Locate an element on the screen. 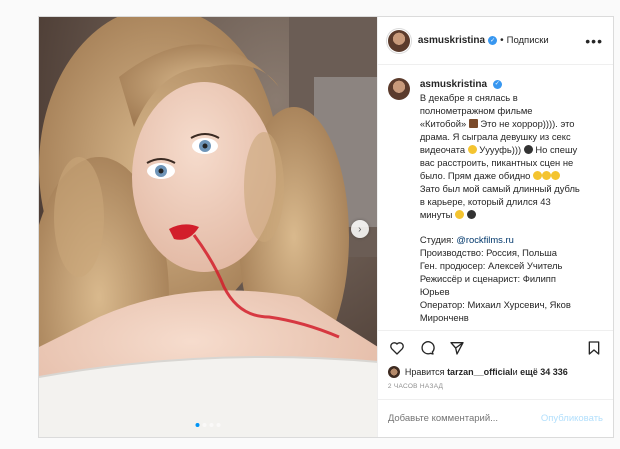  next-arrow-icon: › is located at coordinates (359, 229).